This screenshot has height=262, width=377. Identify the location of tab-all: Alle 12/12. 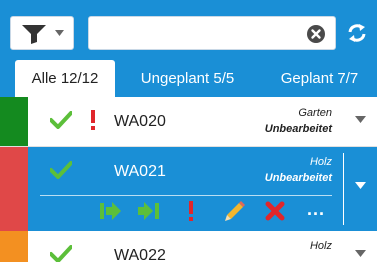
(65, 78).